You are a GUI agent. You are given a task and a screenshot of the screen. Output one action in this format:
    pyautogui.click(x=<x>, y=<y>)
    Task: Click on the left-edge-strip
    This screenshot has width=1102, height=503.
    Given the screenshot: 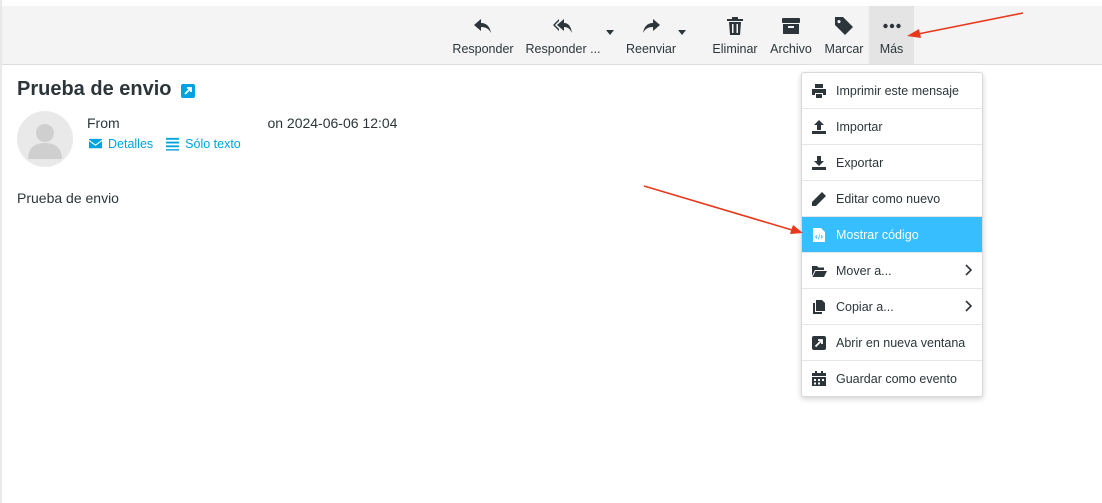 What is the action you would take?
    pyautogui.click(x=1, y=251)
    